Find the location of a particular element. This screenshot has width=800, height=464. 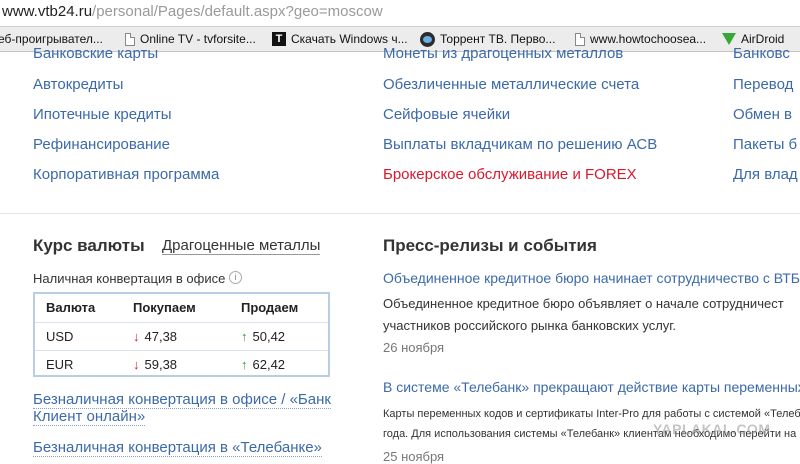

link-text: Безналичная конвертация в «Телебанке» is located at coordinates (177, 448).